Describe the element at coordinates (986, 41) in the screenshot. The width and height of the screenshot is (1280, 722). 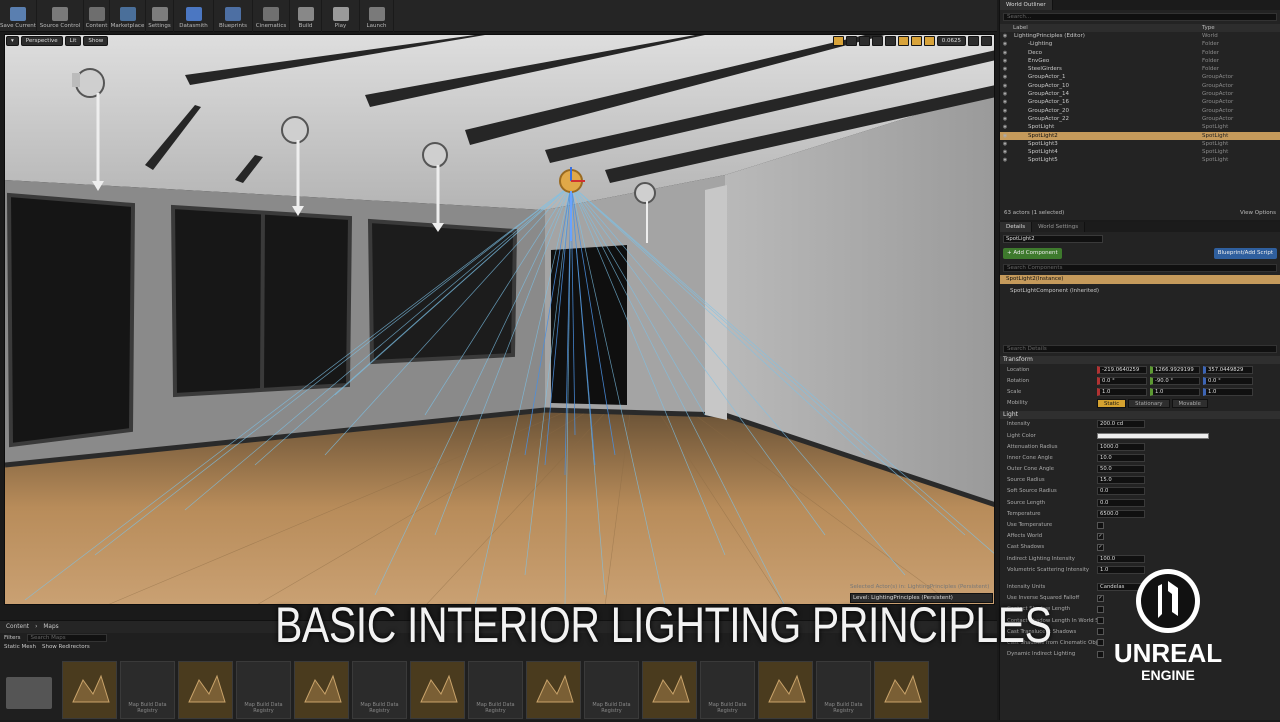
I see `maximize-viewport-icon` at that location.